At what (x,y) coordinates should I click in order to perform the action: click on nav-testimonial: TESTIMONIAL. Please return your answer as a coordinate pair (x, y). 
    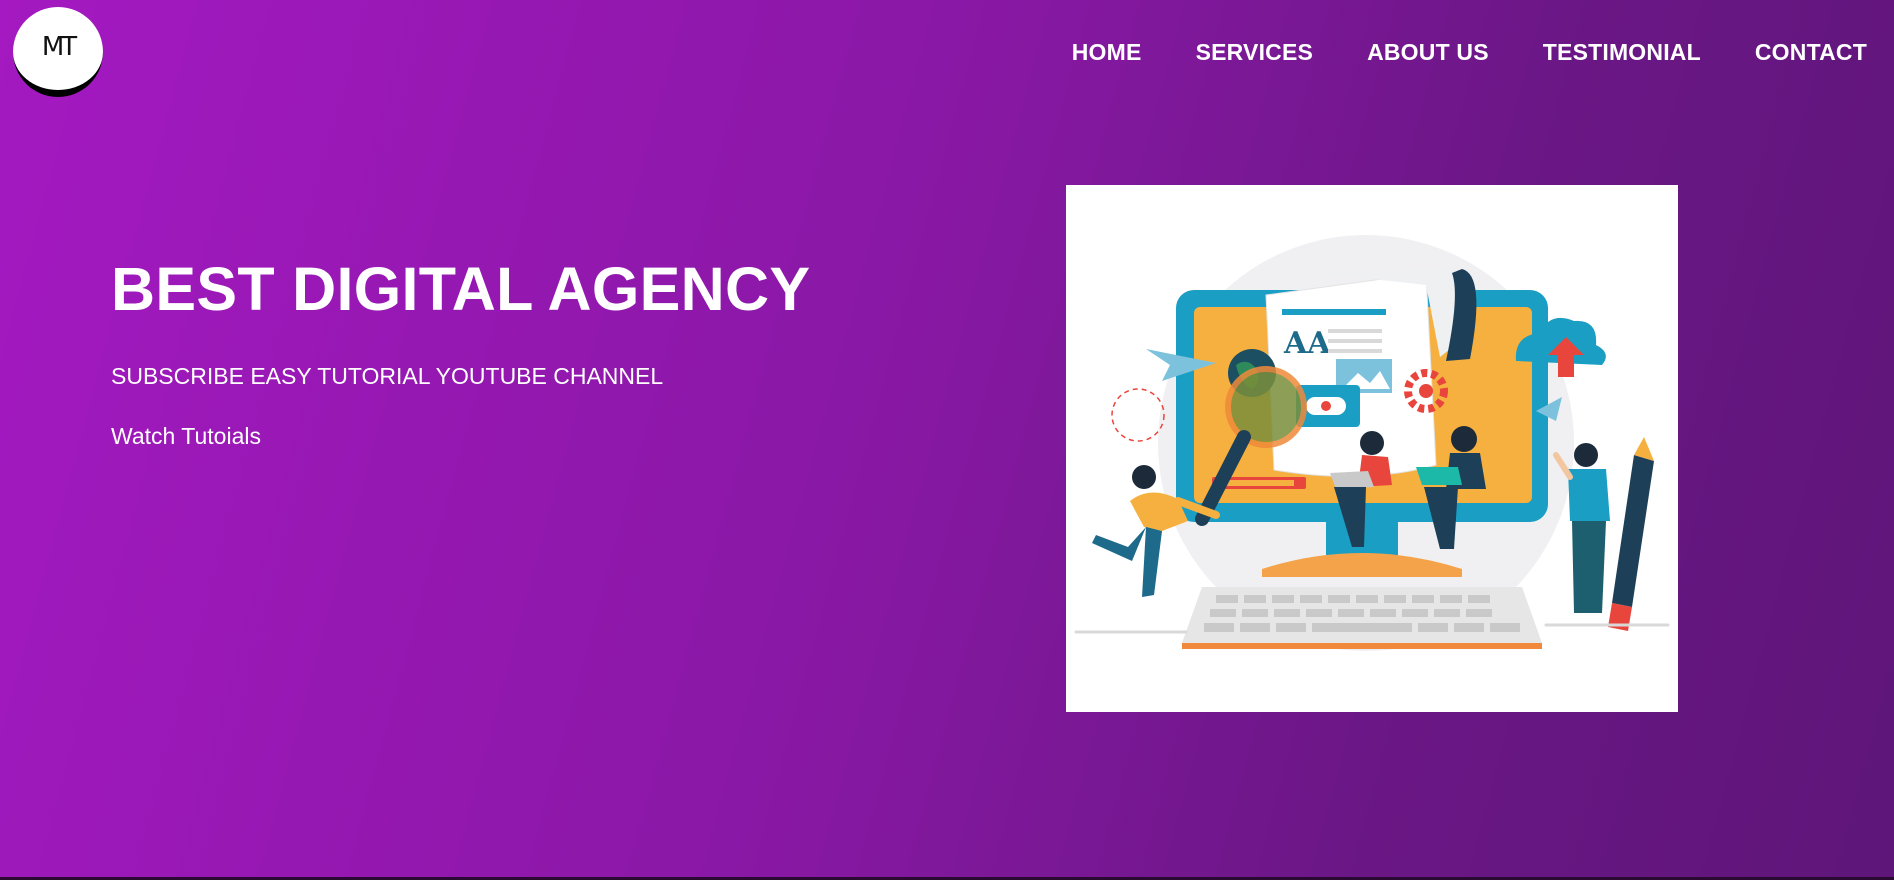
    Looking at the image, I should click on (1622, 52).